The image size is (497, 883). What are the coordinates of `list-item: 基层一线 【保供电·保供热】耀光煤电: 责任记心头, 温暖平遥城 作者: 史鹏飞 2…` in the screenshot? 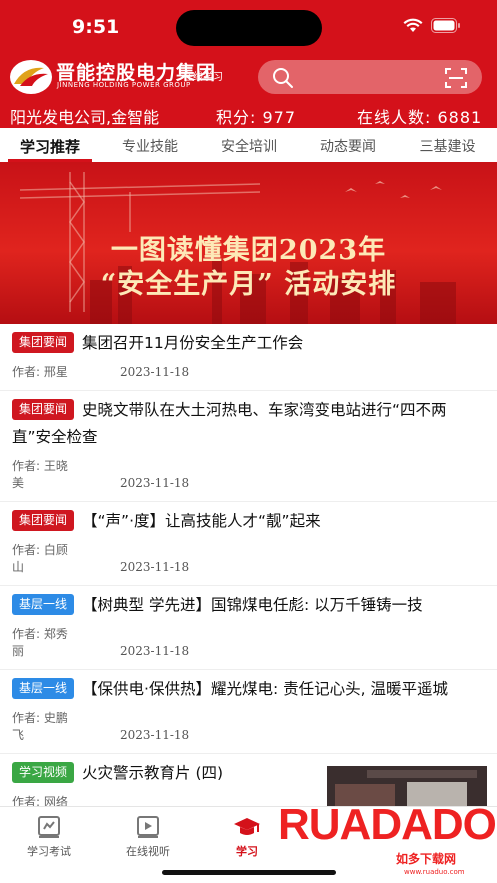 It's located at (248, 712).